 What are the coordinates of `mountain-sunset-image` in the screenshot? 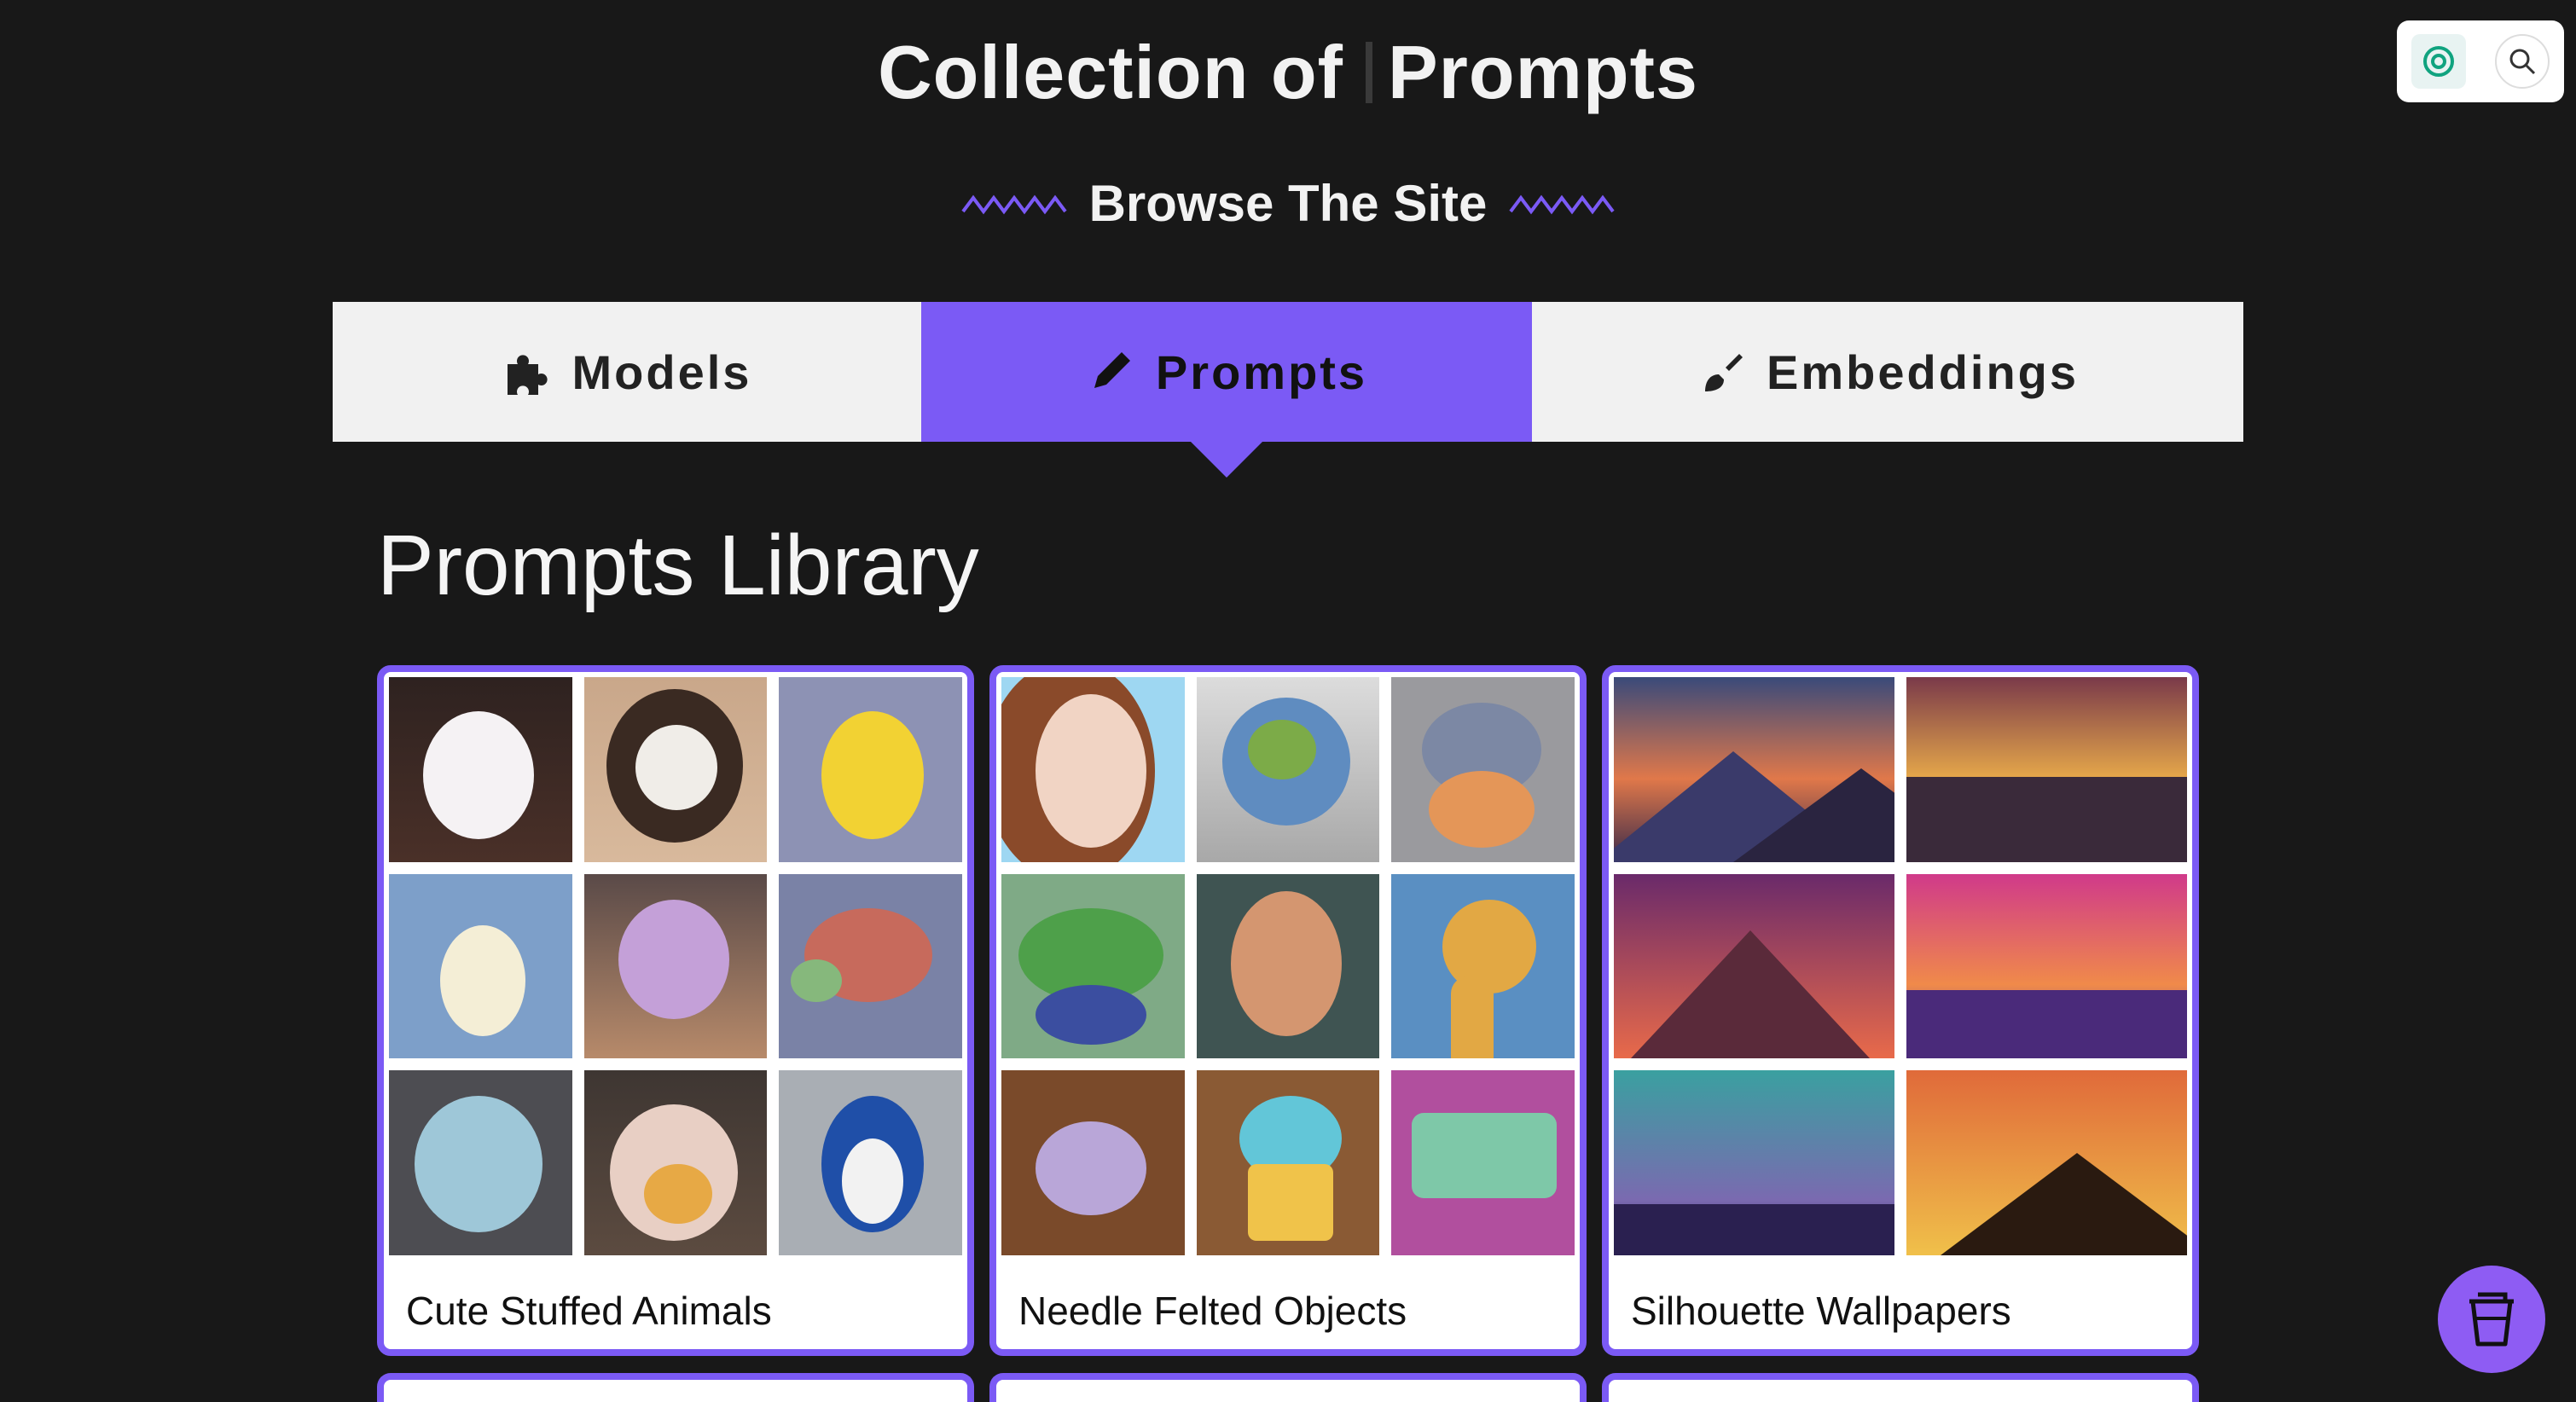 It's located at (1754, 770).